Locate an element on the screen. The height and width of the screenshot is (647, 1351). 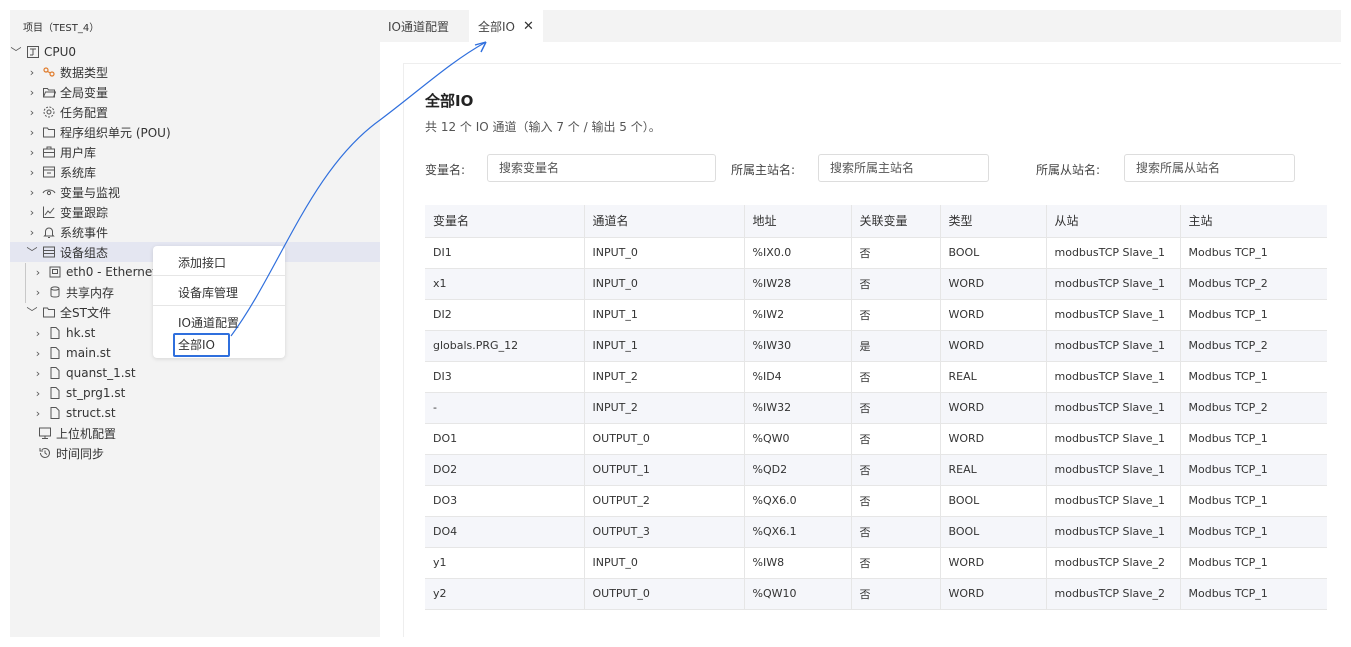
trend-icon is located at coordinates (49, 212).